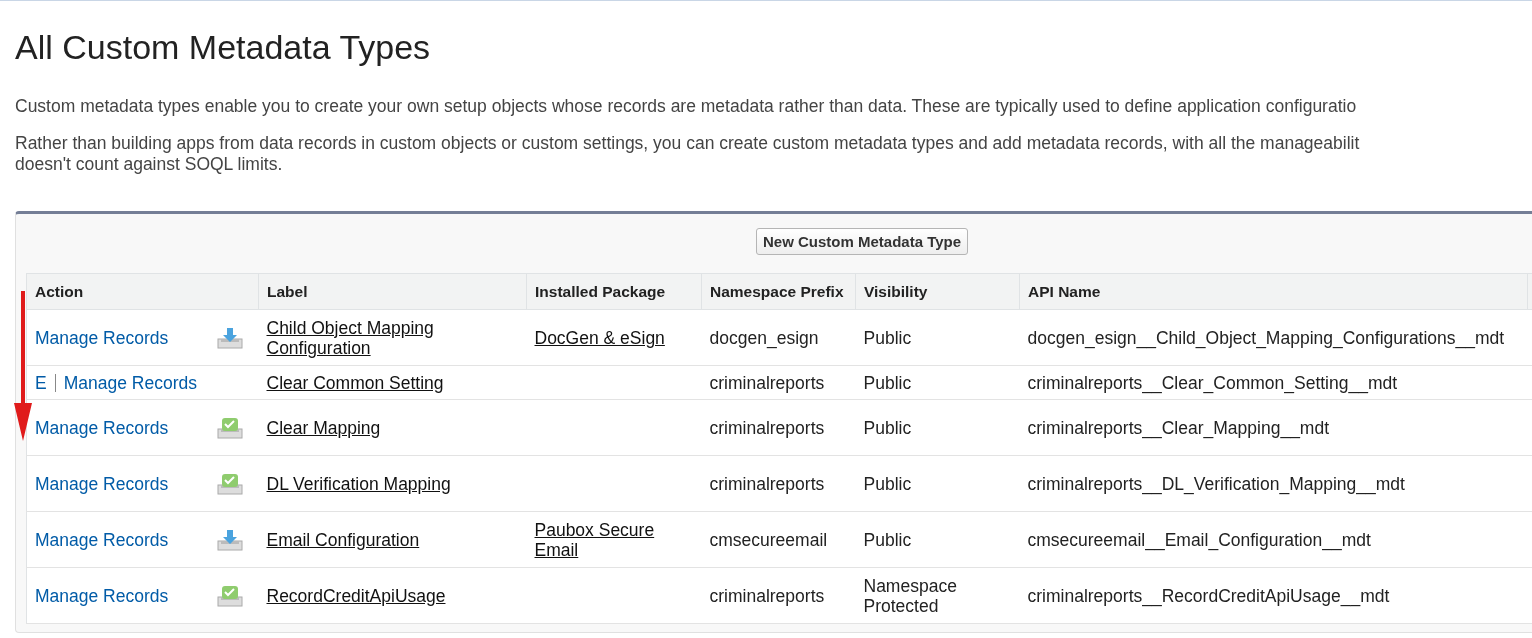  What do you see at coordinates (1199, 539) in the screenshot?
I see `api-name-text: cmsecureemail__Email_Configuration__mdt` at bounding box center [1199, 539].